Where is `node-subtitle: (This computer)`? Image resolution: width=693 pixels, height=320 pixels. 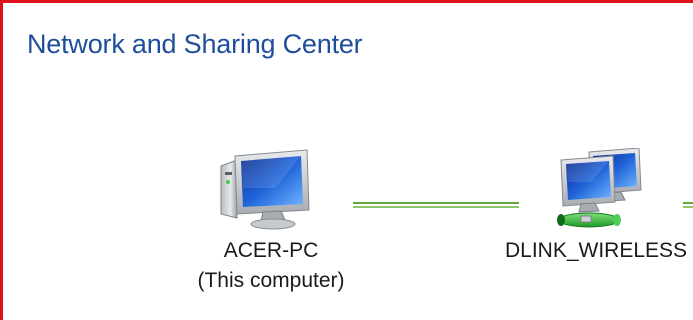 node-subtitle: (This computer) is located at coordinates (271, 280).